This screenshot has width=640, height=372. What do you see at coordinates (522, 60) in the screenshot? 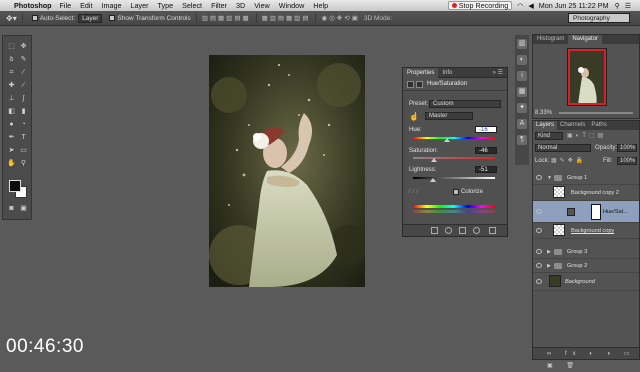
I see `adjustments-icon: ◐` at bounding box center [522, 60].